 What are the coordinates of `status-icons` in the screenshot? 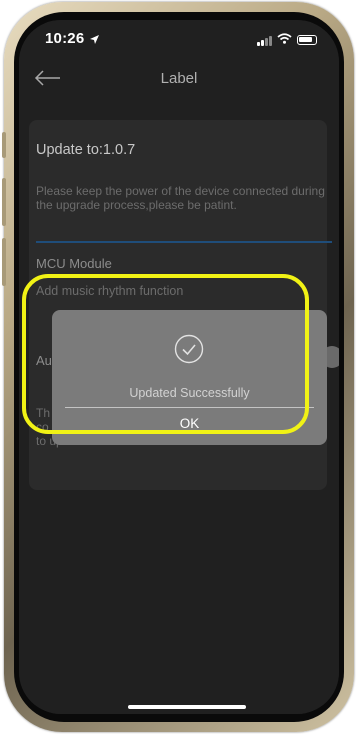 It's located at (287, 40).